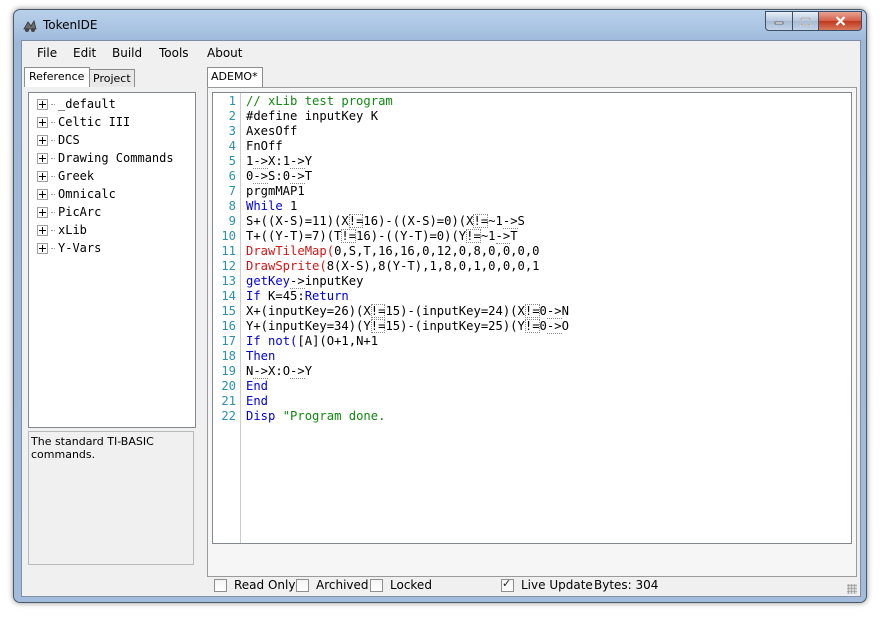 This screenshot has width=886, height=621. What do you see at coordinates (116, 158) in the screenshot?
I see `tree-item-label: Drawing Commands` at bounding box center [116, 158].